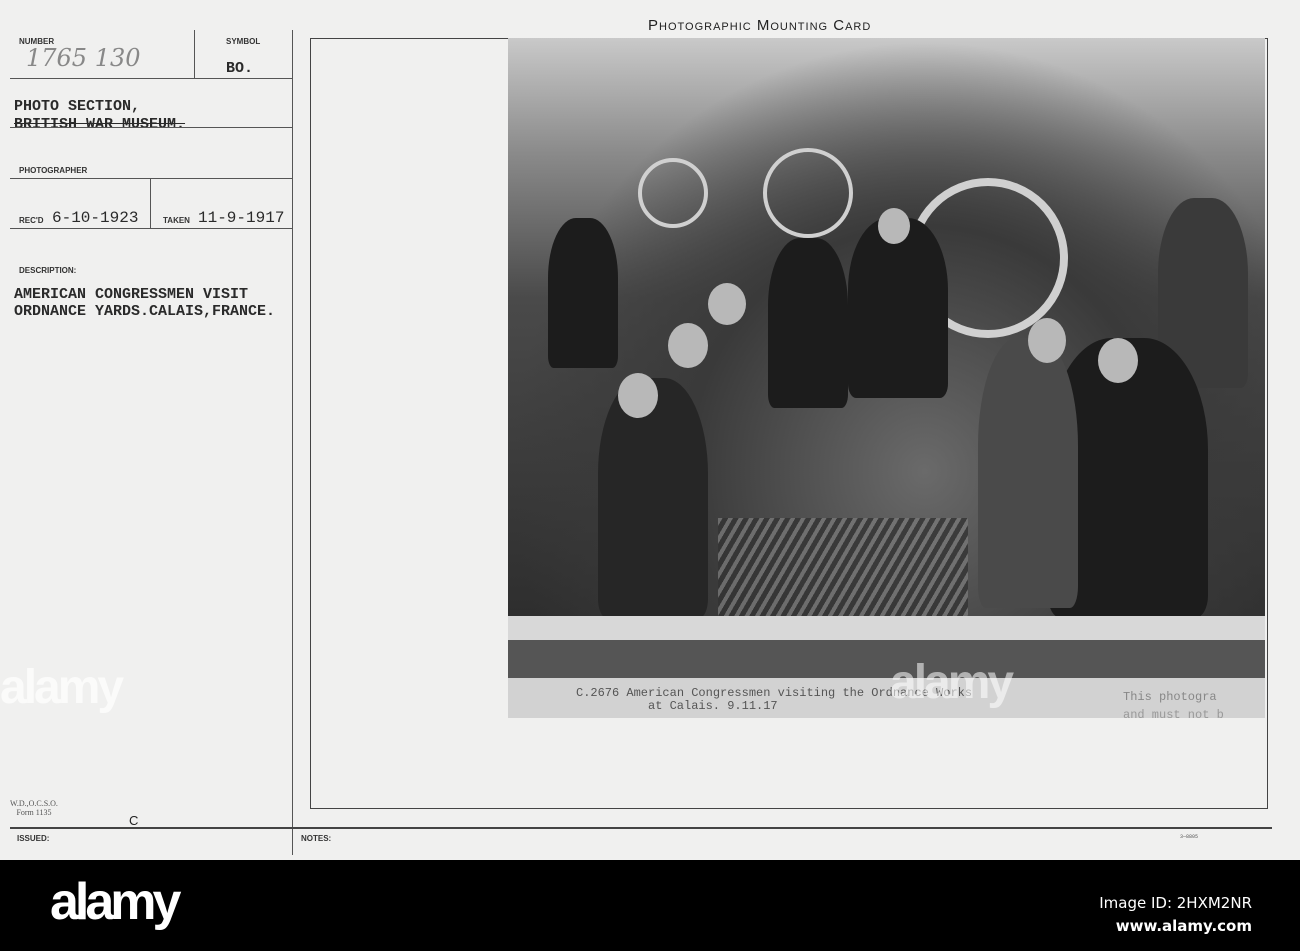 The height and width of the screenshot is (951, 1300). What do you see at coordinates (760, 25) in the screenshot?
I see `card-title: Photographic Mounting Card` at bounding box center [760, 25].